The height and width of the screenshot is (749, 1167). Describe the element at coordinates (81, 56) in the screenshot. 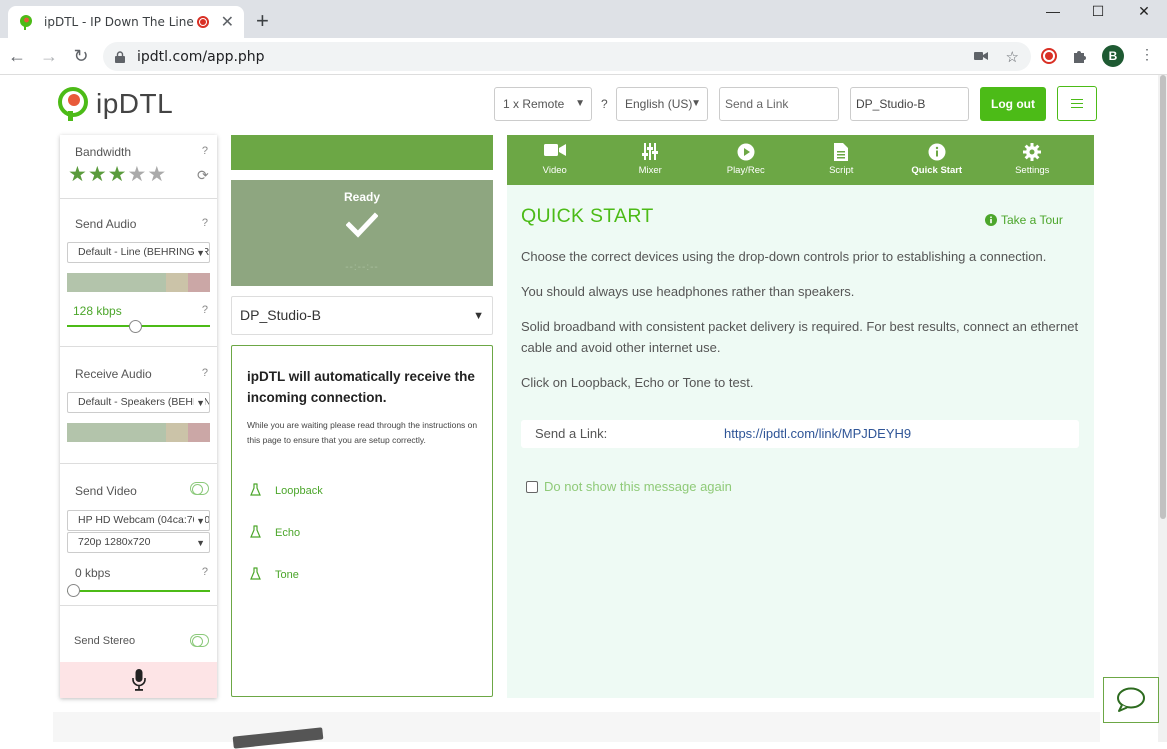

I see `reload-icon: ↻` at that location.